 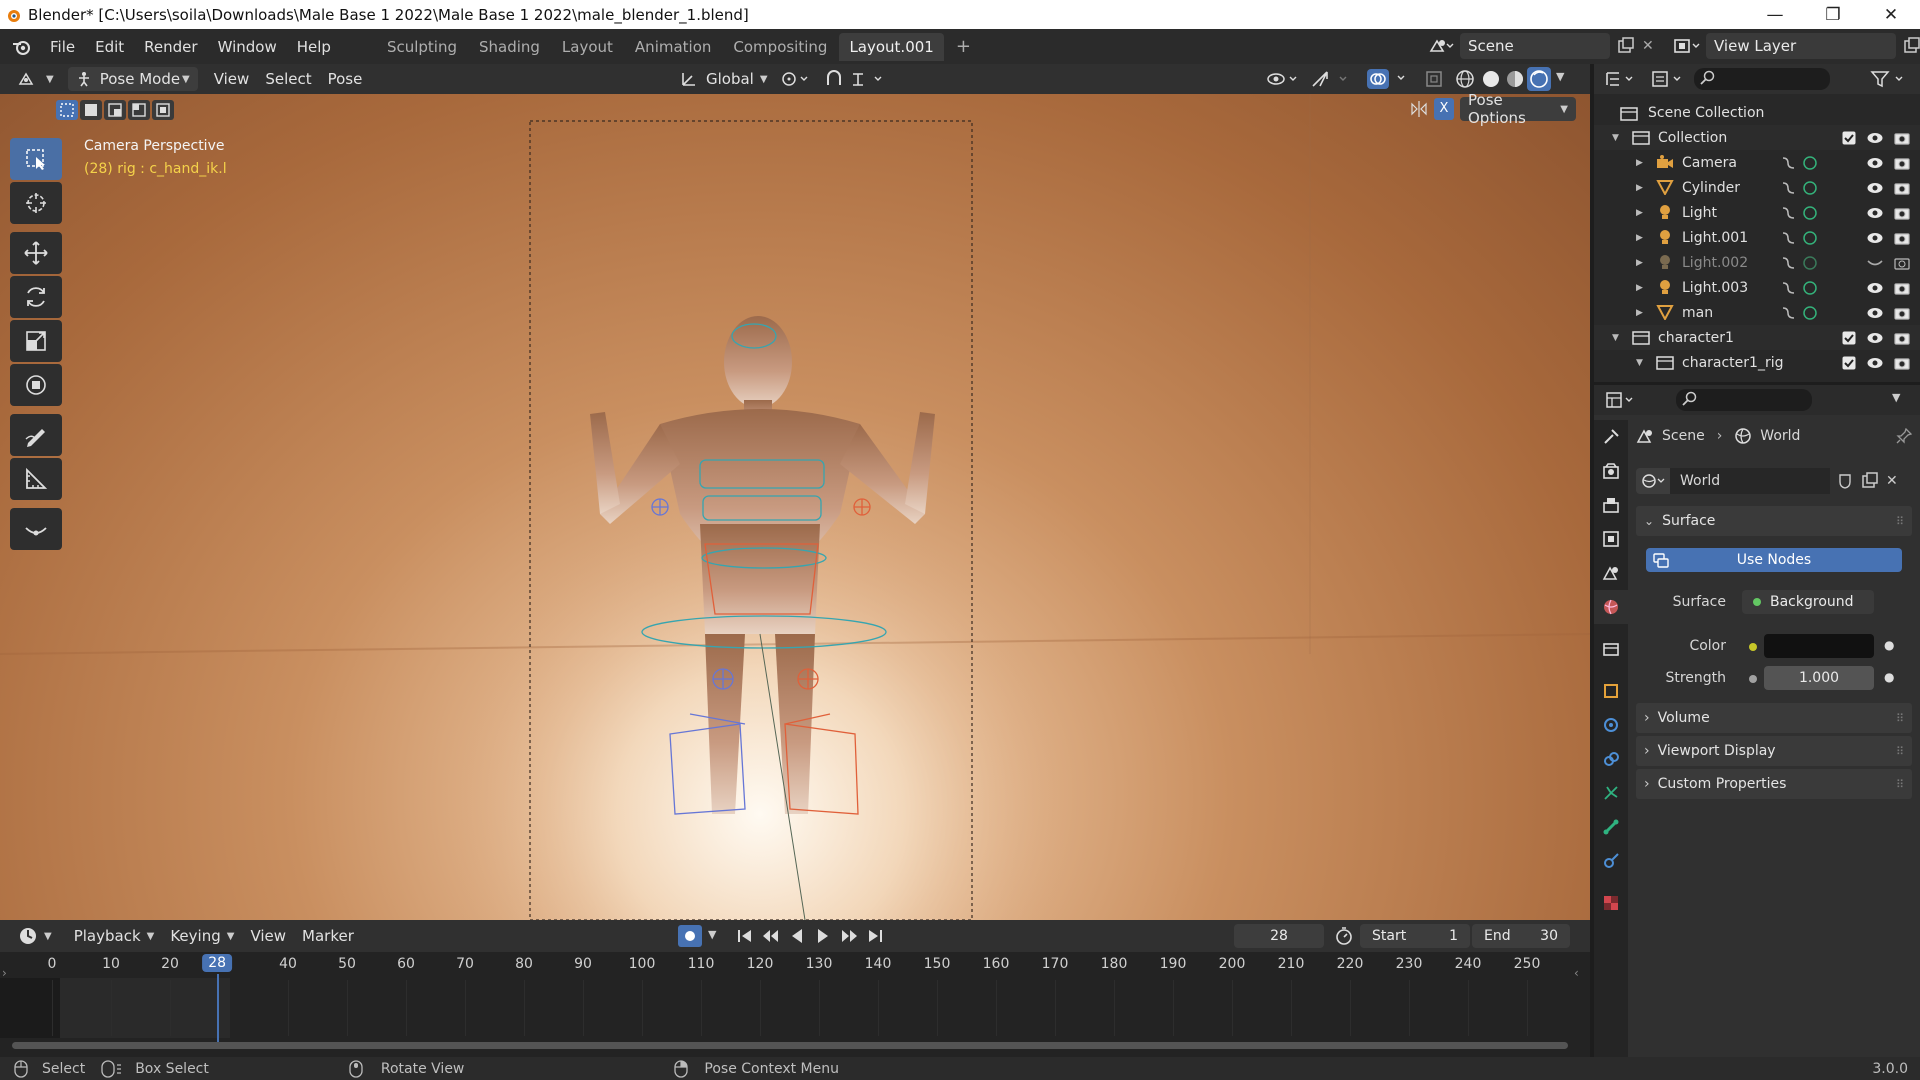 What do you see at coordinates (1757, 212) in the screenshot?
I see `outliner-item: ▶ Light` at bounding box center [1757, 212].